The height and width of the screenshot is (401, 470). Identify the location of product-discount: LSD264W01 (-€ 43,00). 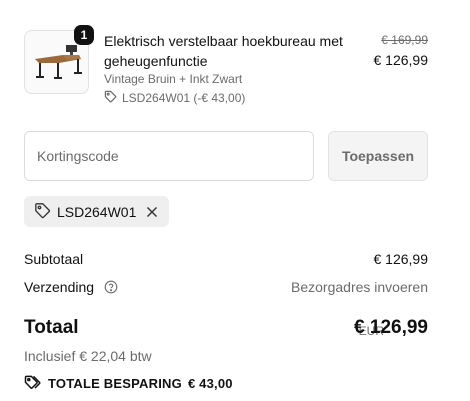
(174, 98).